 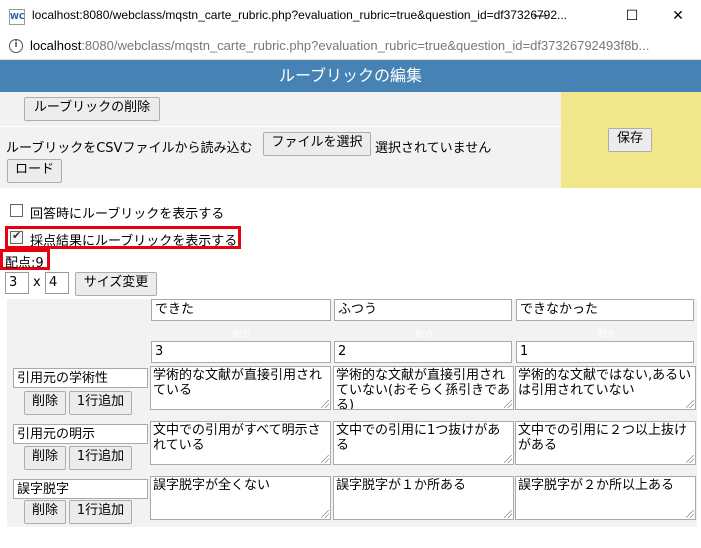 What do you see at coordinates (603, 438) in the screenshot?
I see `cell-text: 文中での引用に２つ以上抜けがある` at bounding box center [603, 438].